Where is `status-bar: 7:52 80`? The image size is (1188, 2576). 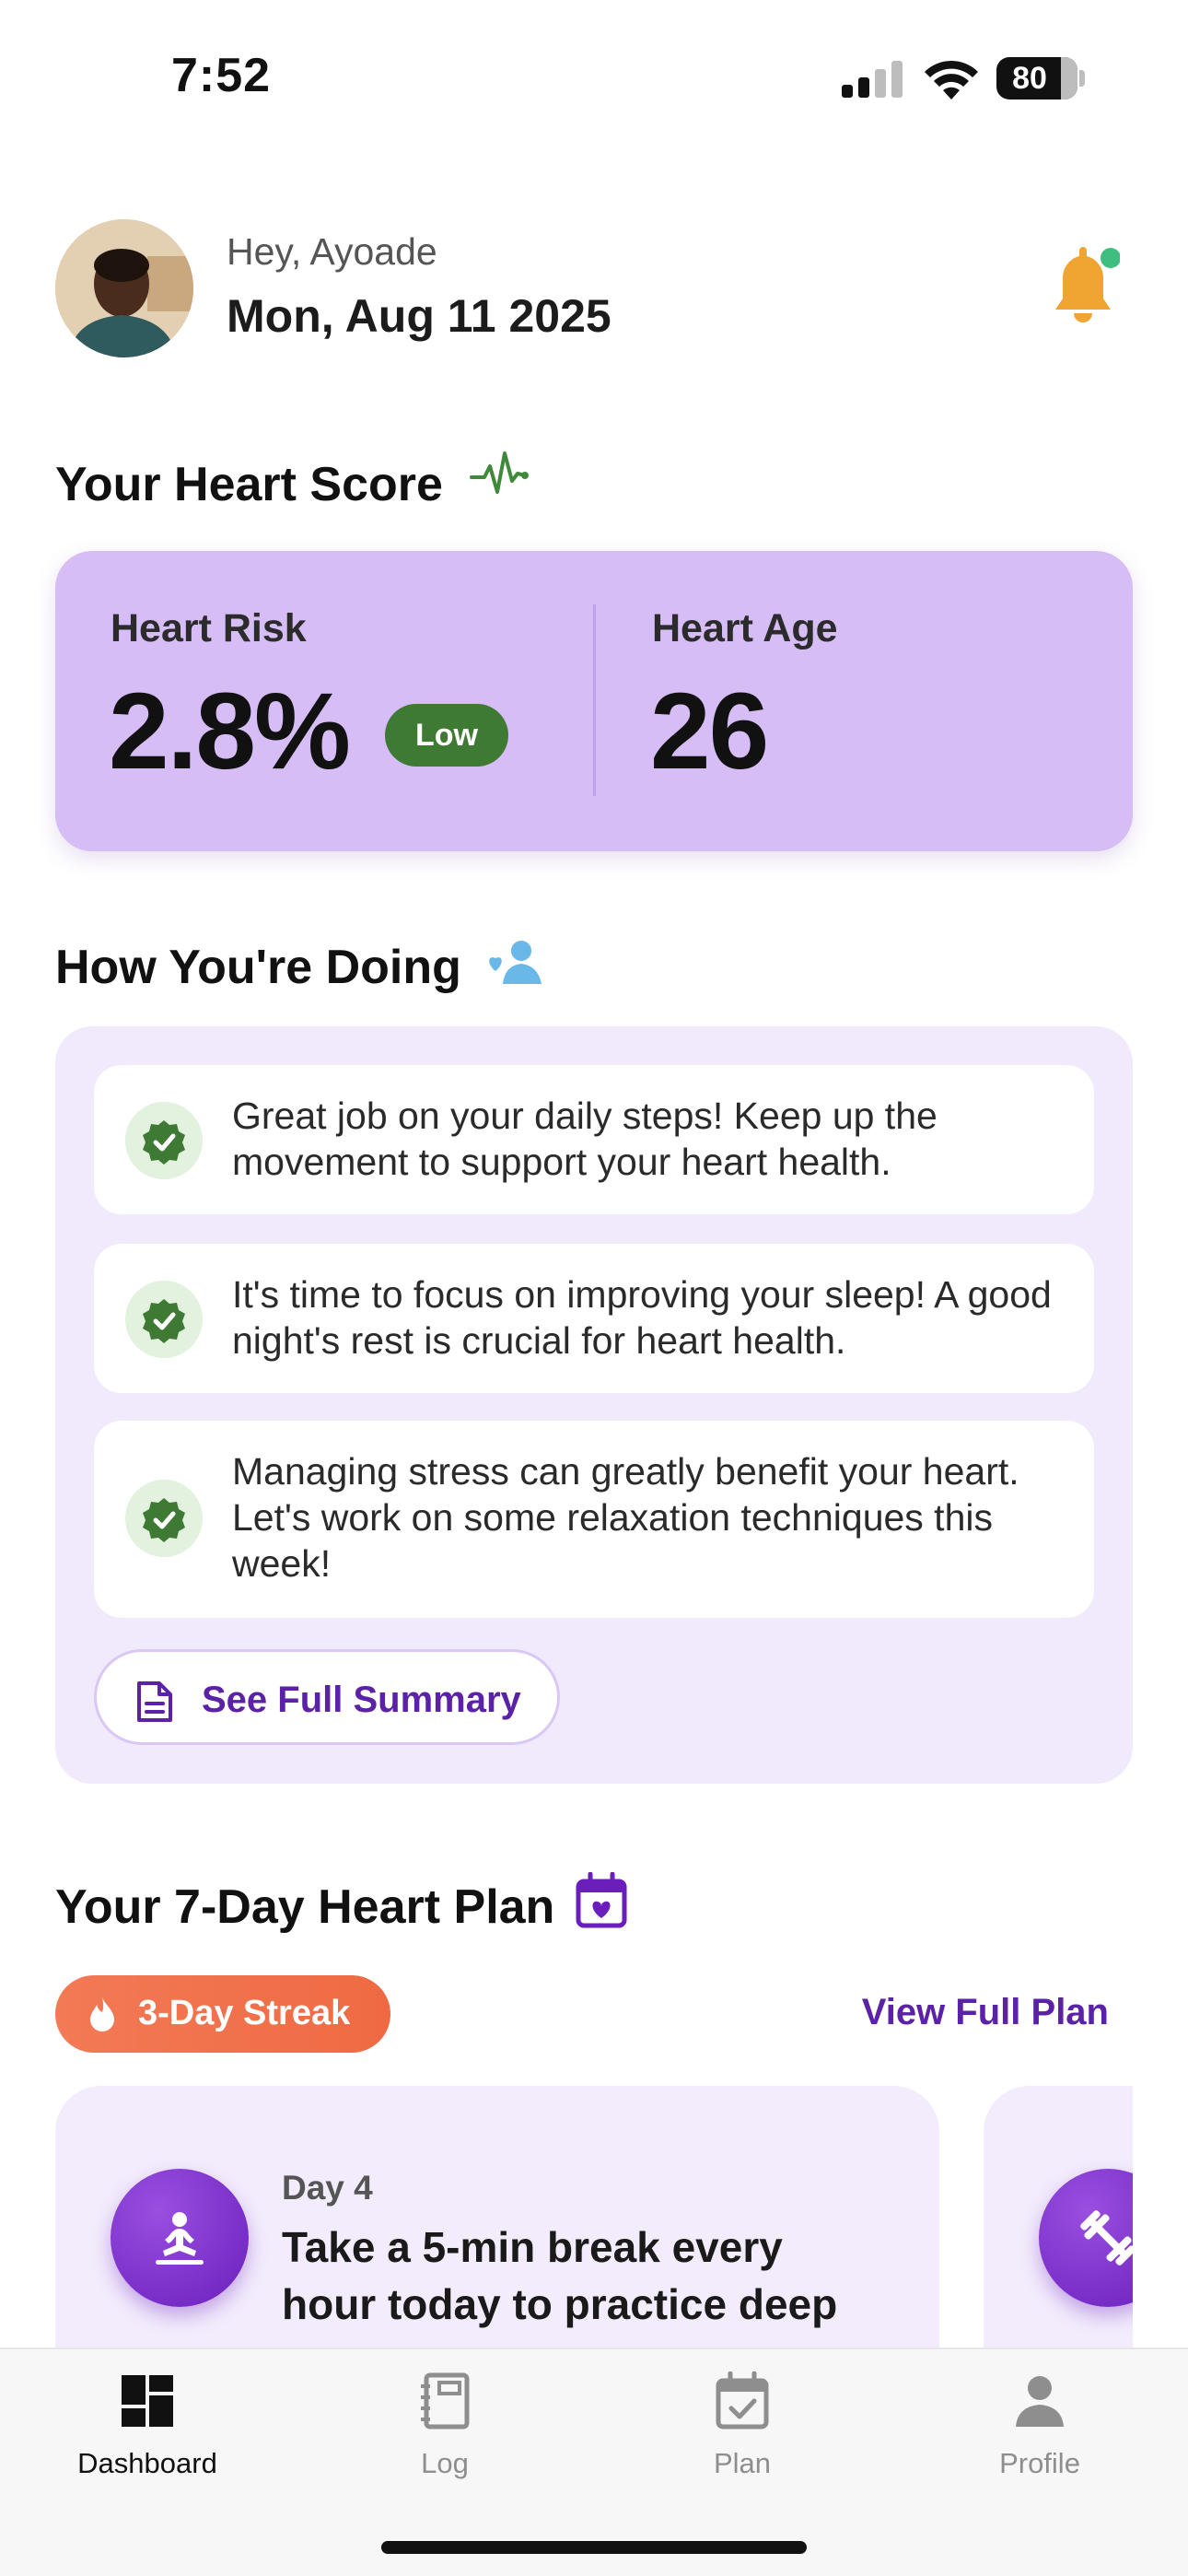
status-bar: 7:52 80 is located at coordinates (594, 73).